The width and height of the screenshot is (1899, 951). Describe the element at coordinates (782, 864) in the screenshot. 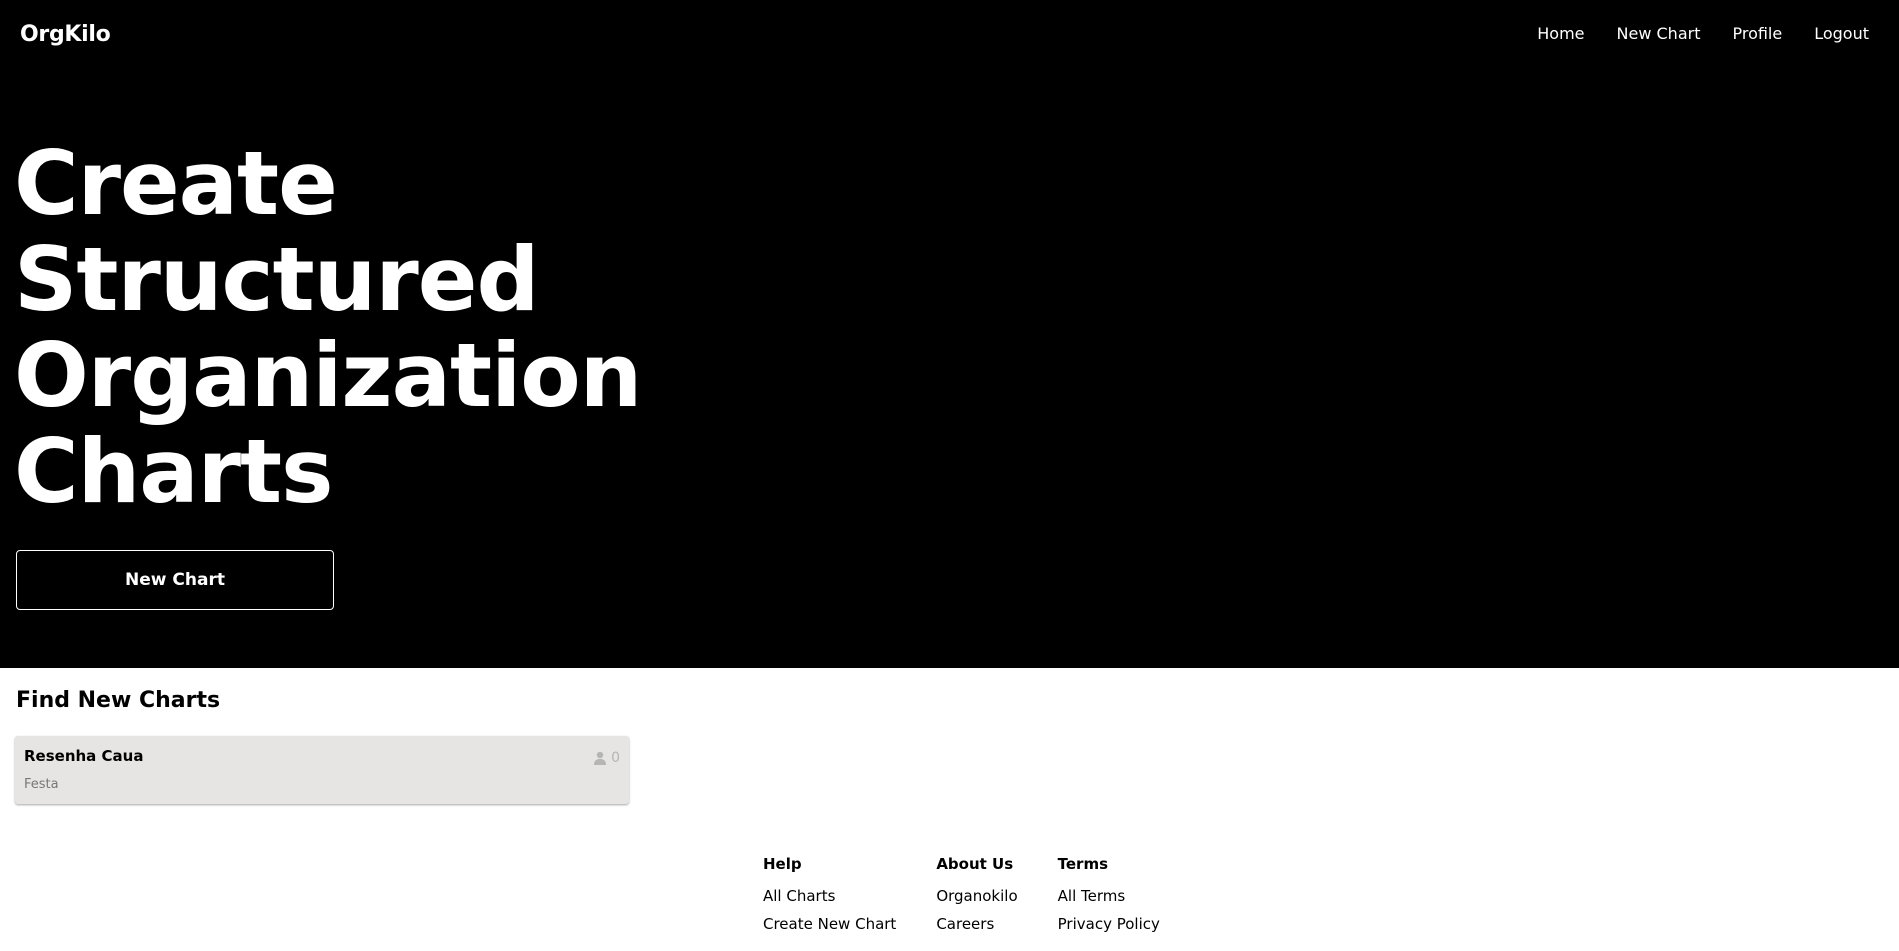

I see `footer-heading: Help` at that location.